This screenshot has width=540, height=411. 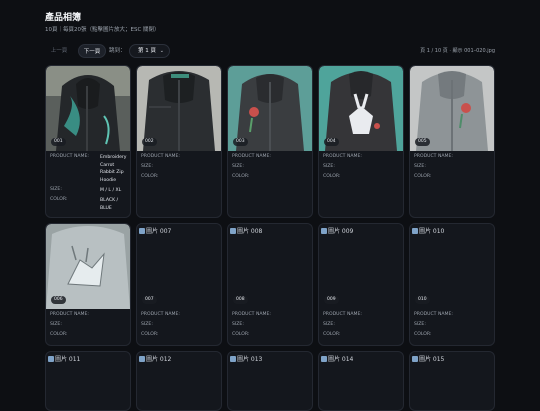 I want to click on broken-image: 圖片 012, so click(x=155, y=358).